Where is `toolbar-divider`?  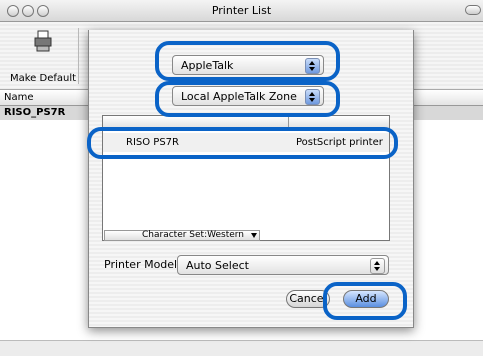 toolbar-divider is located at coordinates (78, 56).